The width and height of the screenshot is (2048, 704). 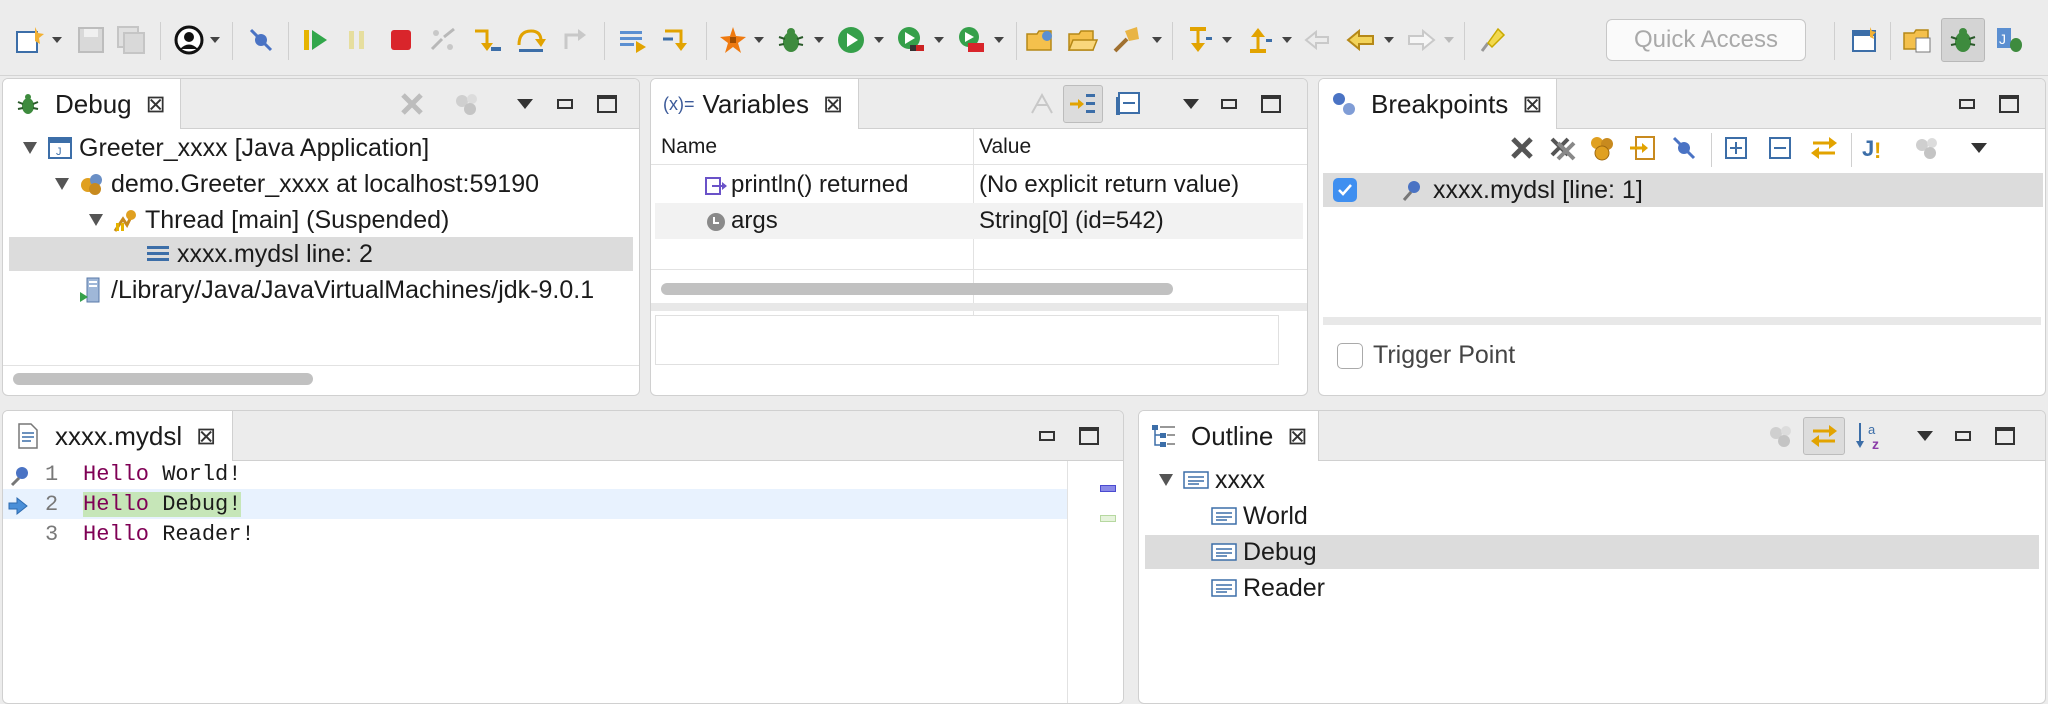 I want to click on tab-outline: Outline ⊠, so click(x=1229, y=436).